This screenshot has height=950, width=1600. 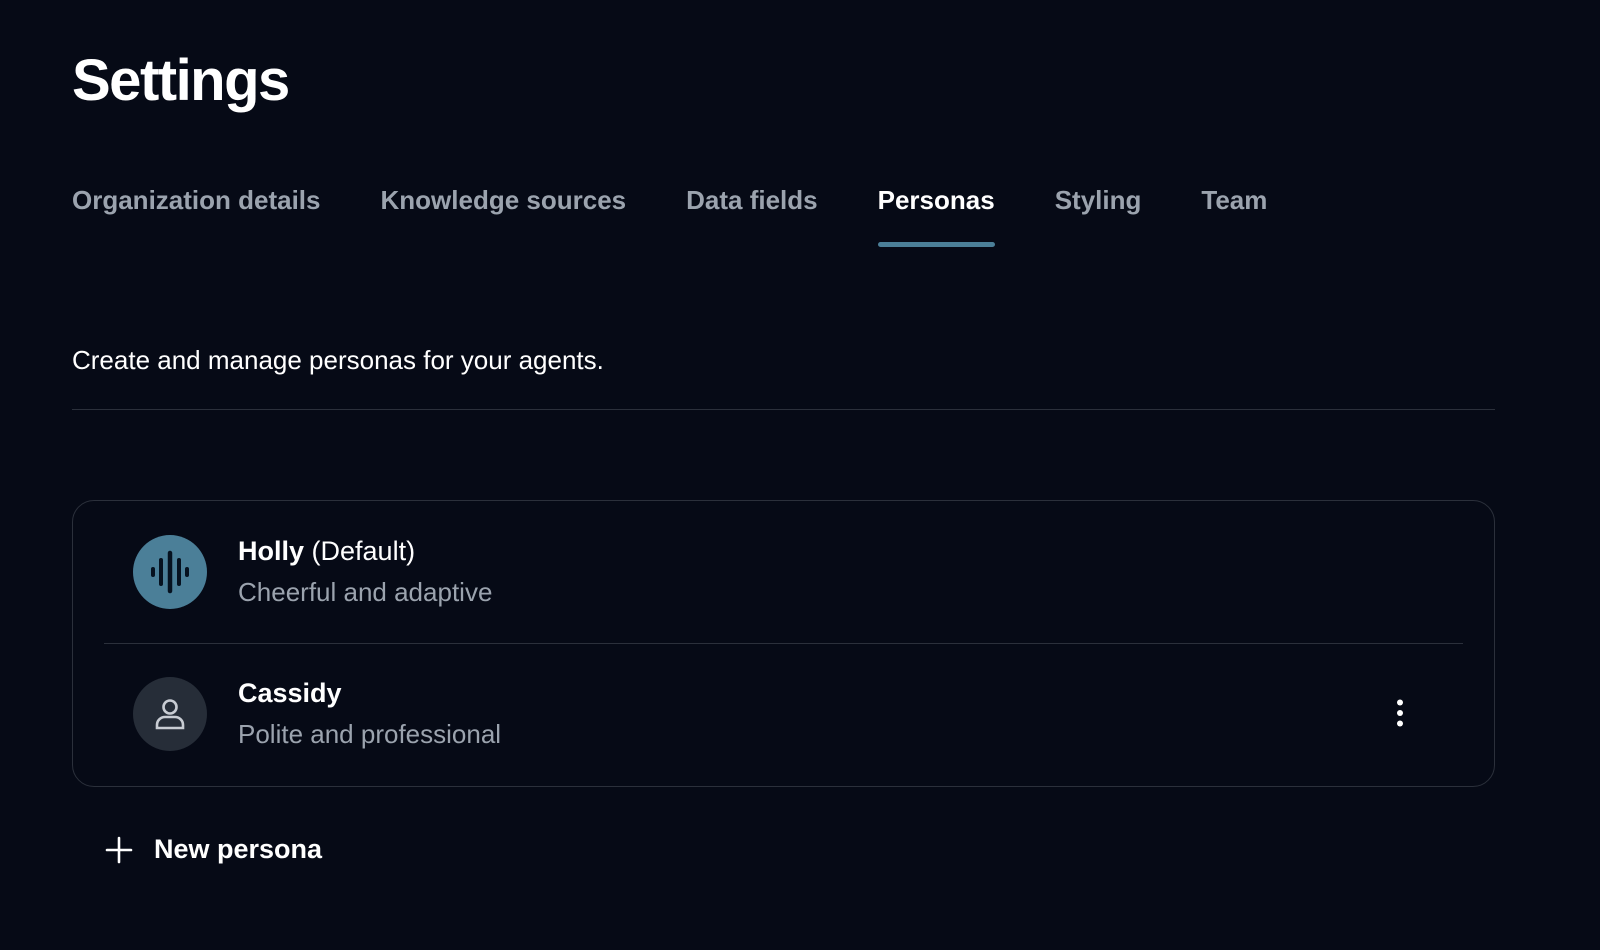 What do you see at coordinates (936, 200) in the screenshot?
I see `tab-label: Personas` at bounding box center [936, 200].